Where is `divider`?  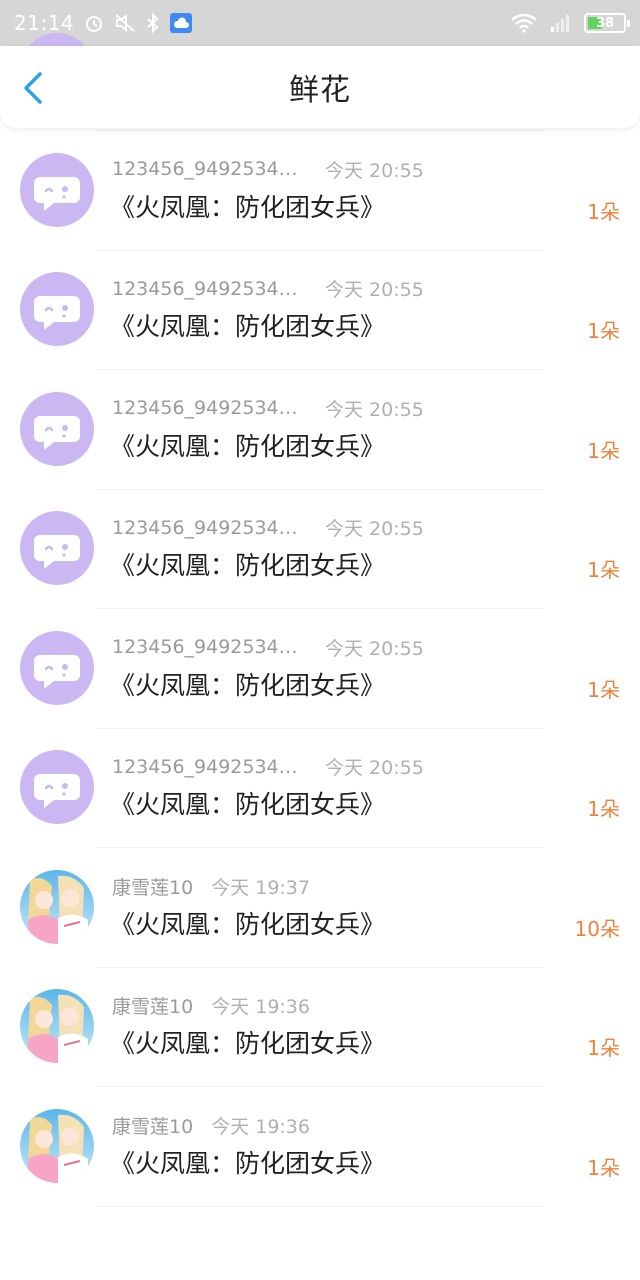
divider is located at coordinates (320, 1206).